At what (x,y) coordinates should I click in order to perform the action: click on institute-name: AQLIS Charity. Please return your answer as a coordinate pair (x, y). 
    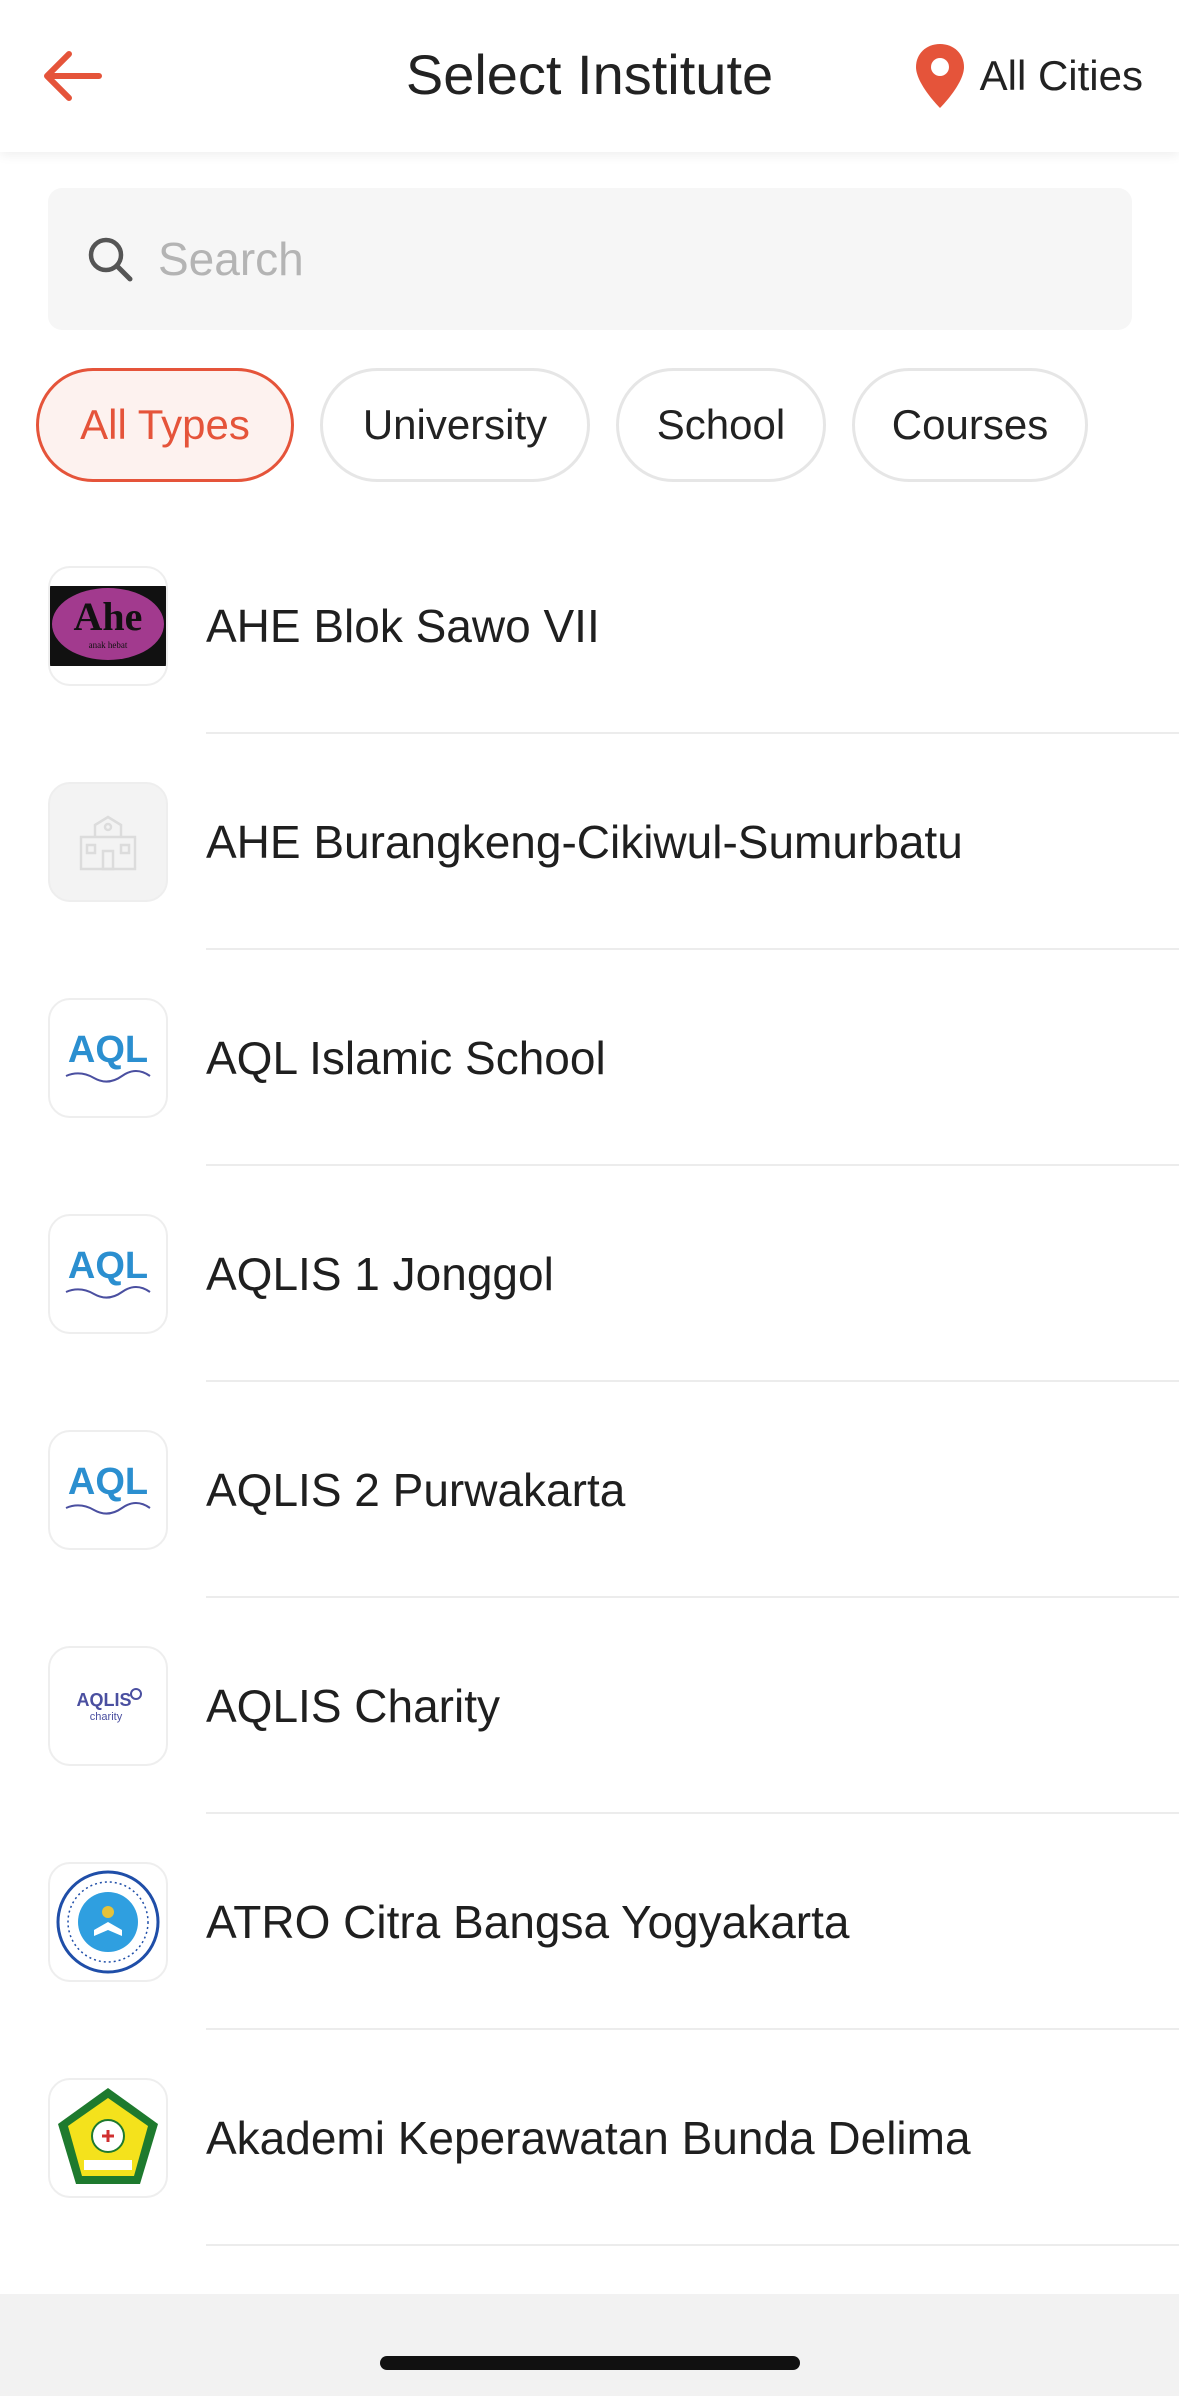
    Looking at the image, I should click on (353, 1706).